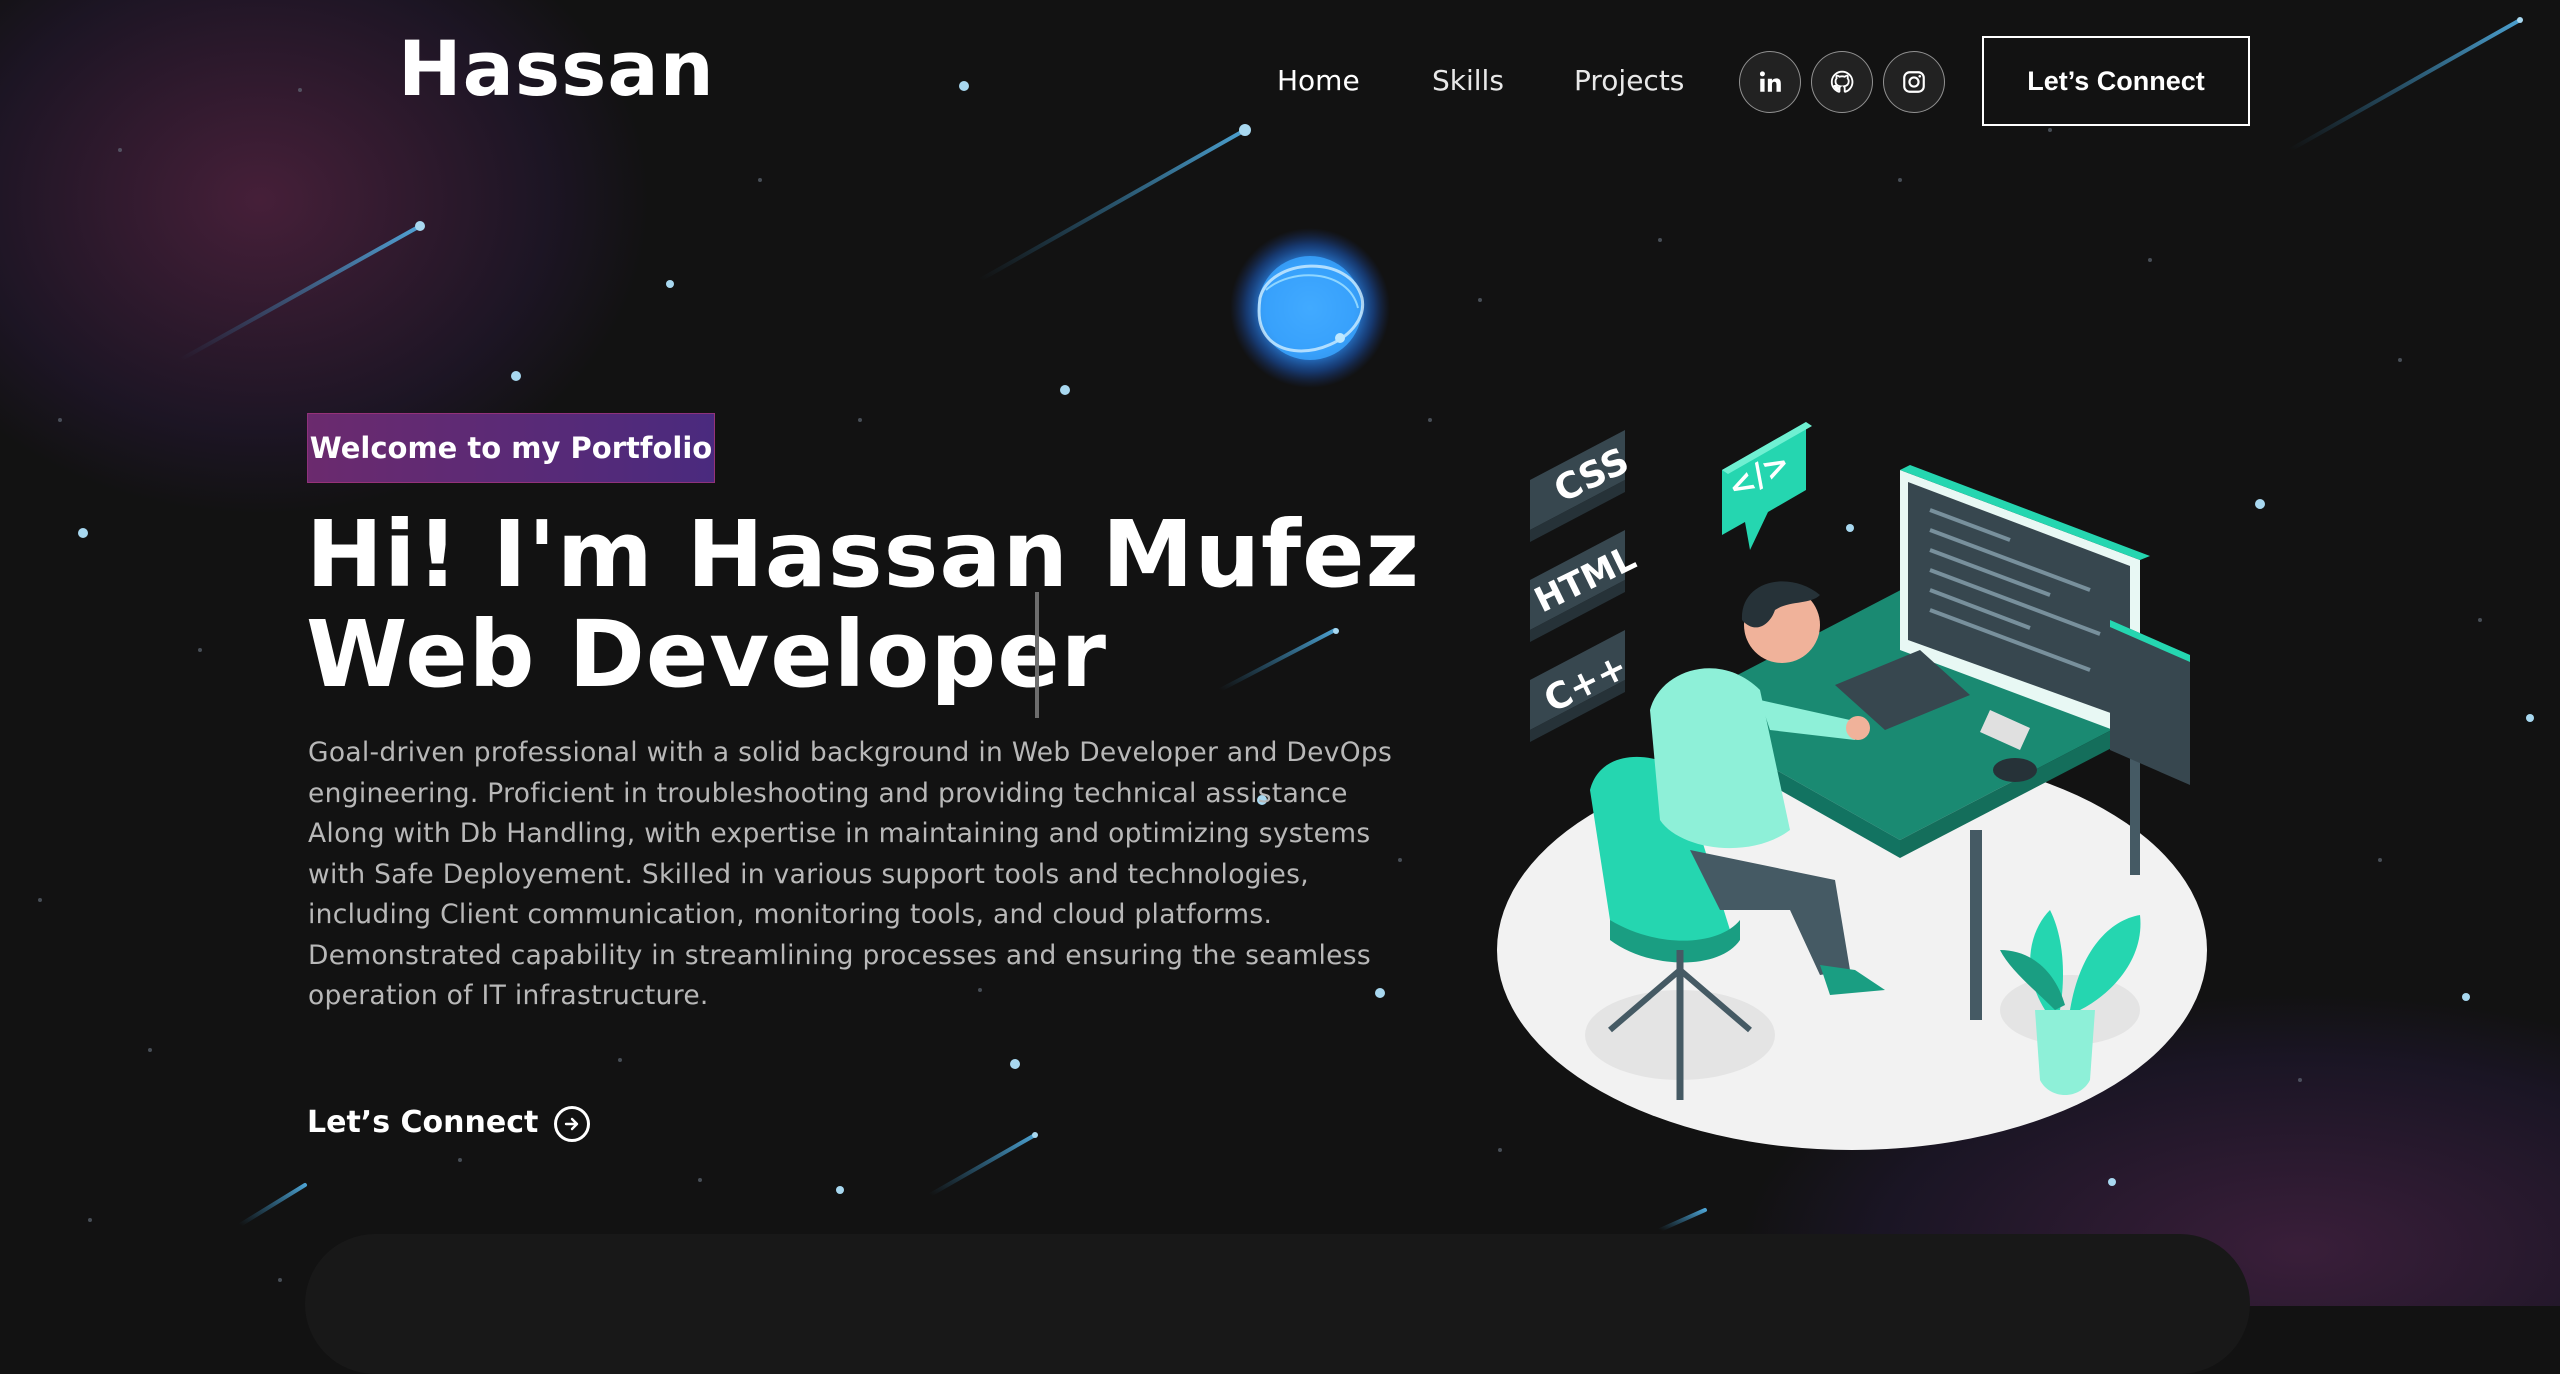 This screenshot has height=1374, width=2560. I want to click on hero-title: Hi! I'm Hassan Mufez Web Developer, so click(863, 605).